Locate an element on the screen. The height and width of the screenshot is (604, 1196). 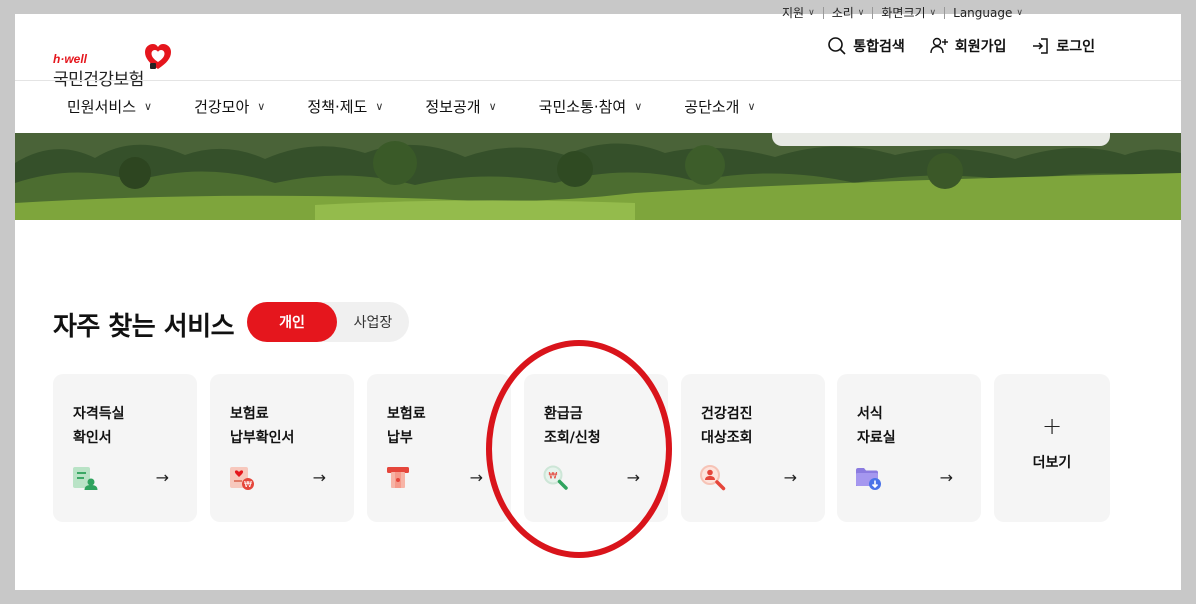
nav-item-communication: 국민소통·참여 ∨ is located at coordinates (591, 106).